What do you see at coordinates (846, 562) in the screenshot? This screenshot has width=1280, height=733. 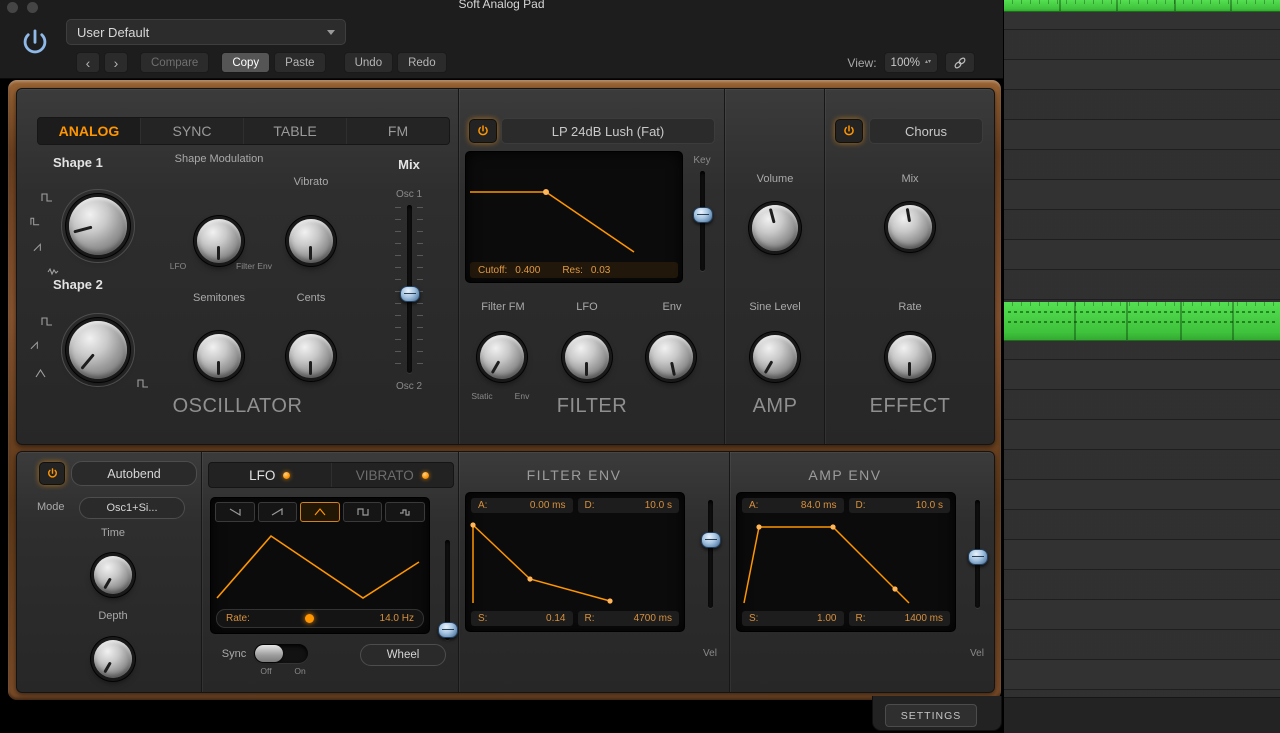 I see `amp-env-display: A: 84.0 ms D: 10.0 s S: 1.00 R: 1400 ms` at bounding box center [846, 562].